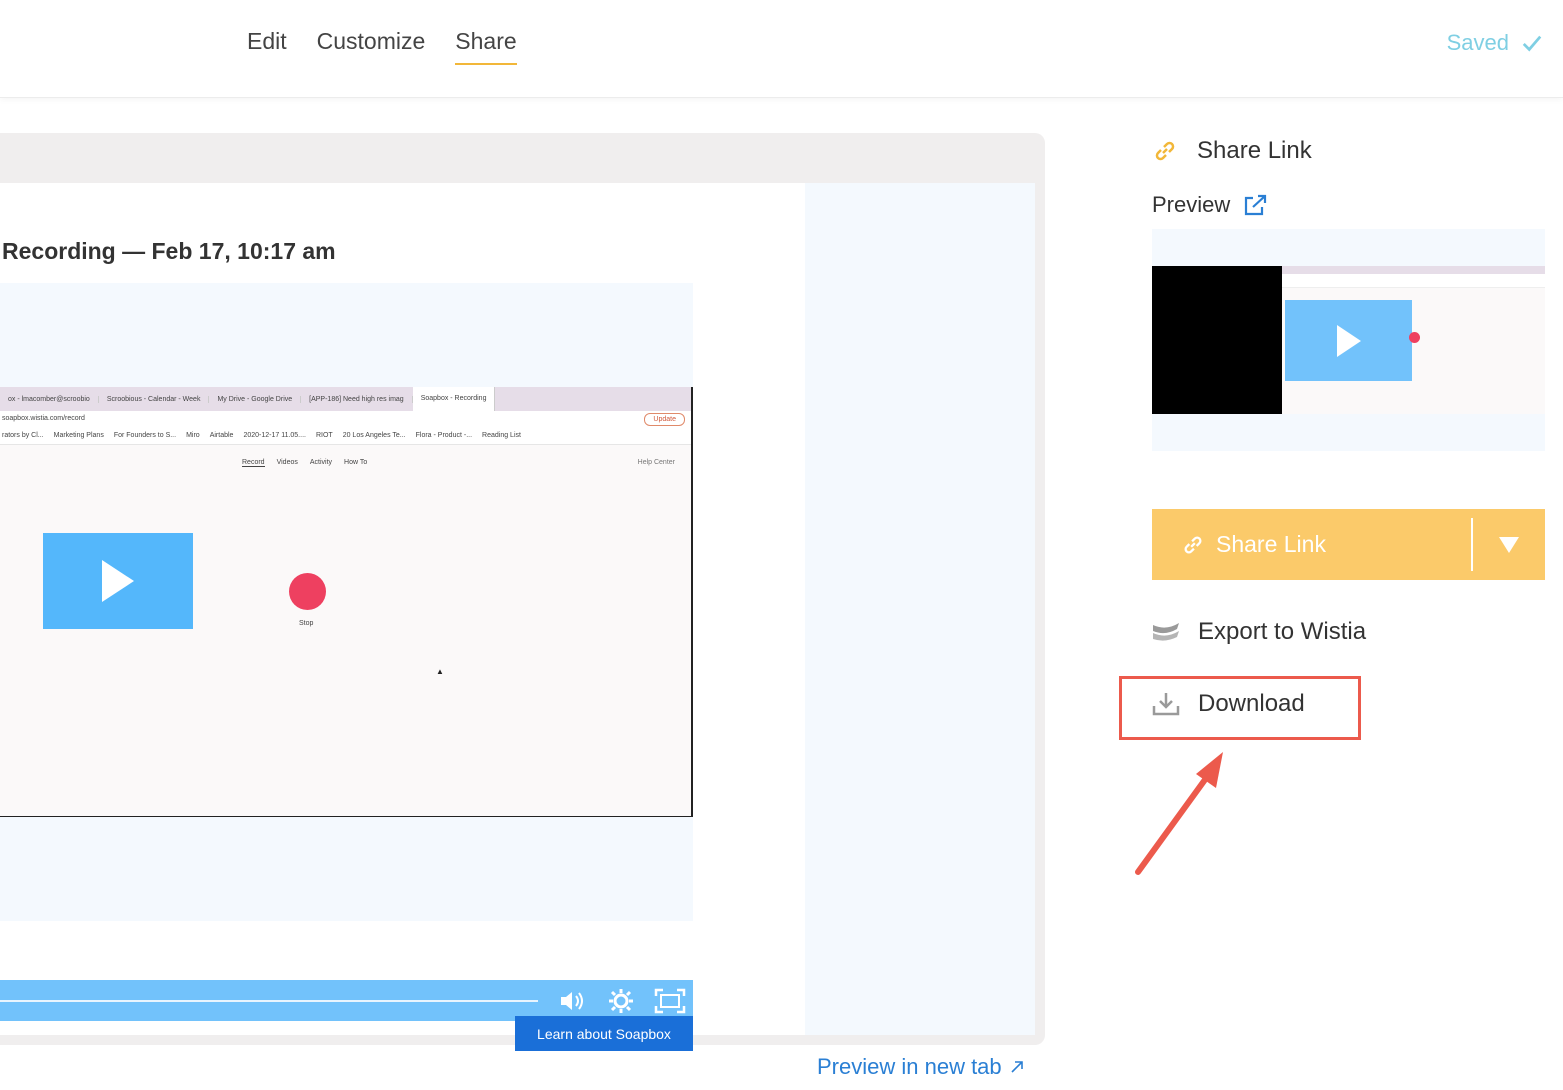  Describe the element at coordinates (604, 1033) in the screenshot. I see `learn-about-soapbox-button: Learn about Soapbox` at that location.